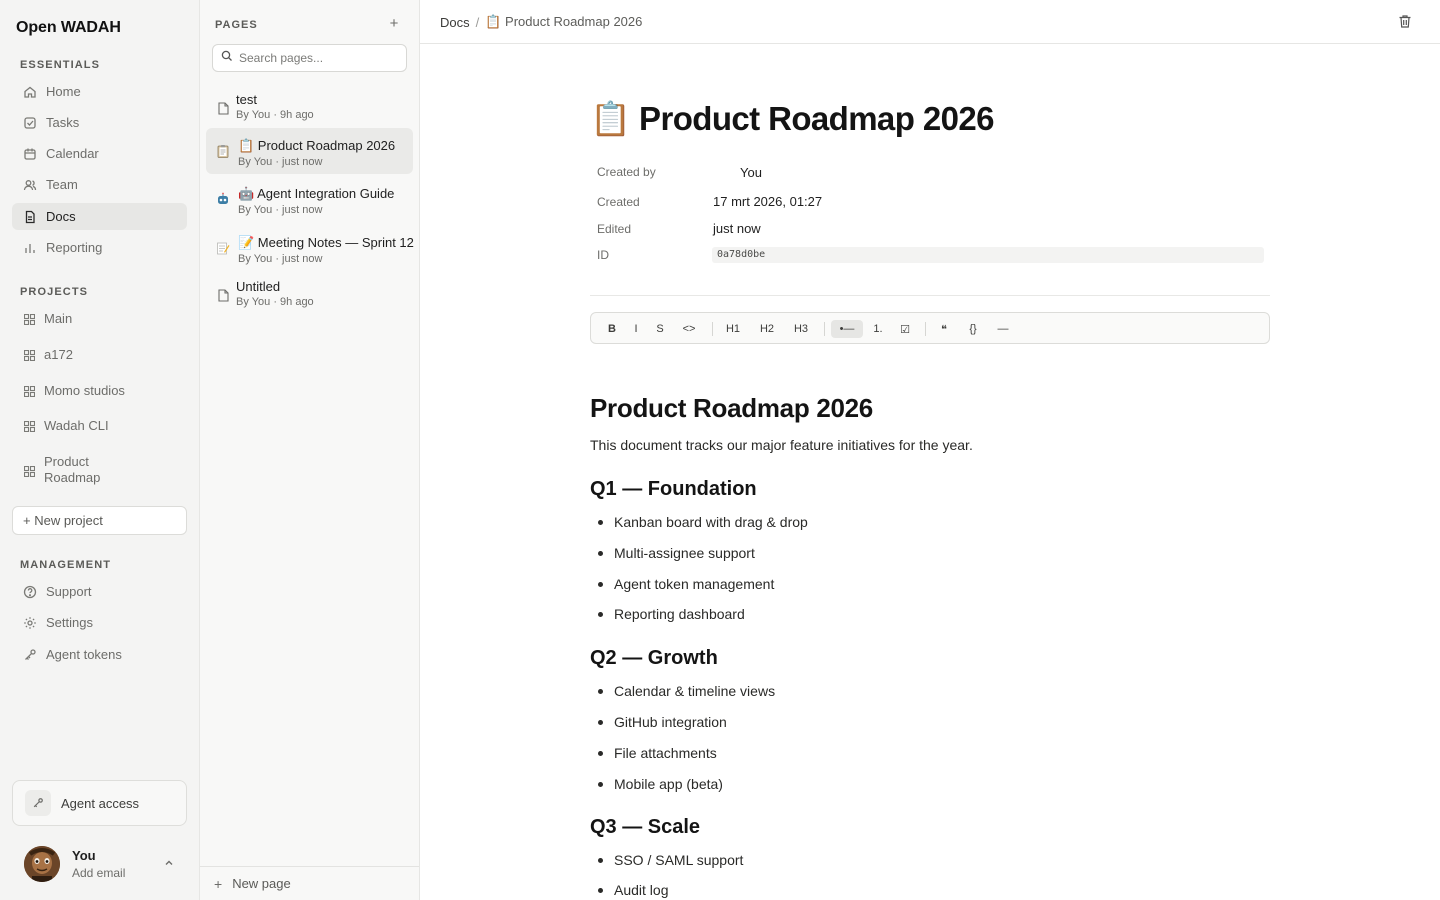 The width and height of the screenshot is (1440, 900). I want to click on robot-icon, so click(223, 199).